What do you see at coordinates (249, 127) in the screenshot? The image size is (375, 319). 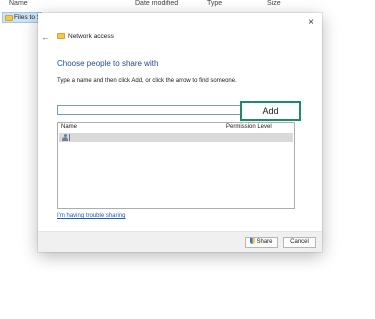 I see `column-header-permission-level: Permission Level` at bounding box center [249, 127].